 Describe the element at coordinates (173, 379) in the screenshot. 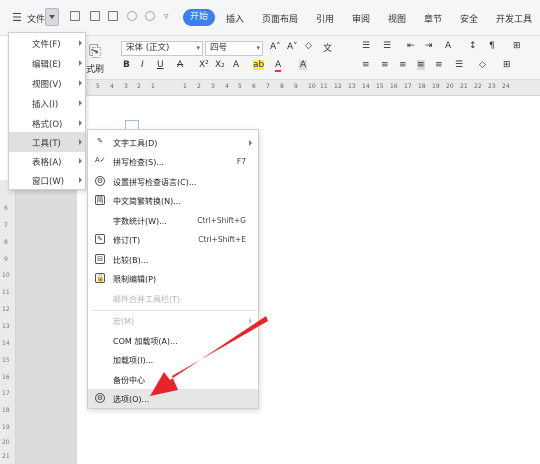

I see `menu-item-backup-center: 备份中心` at that location.